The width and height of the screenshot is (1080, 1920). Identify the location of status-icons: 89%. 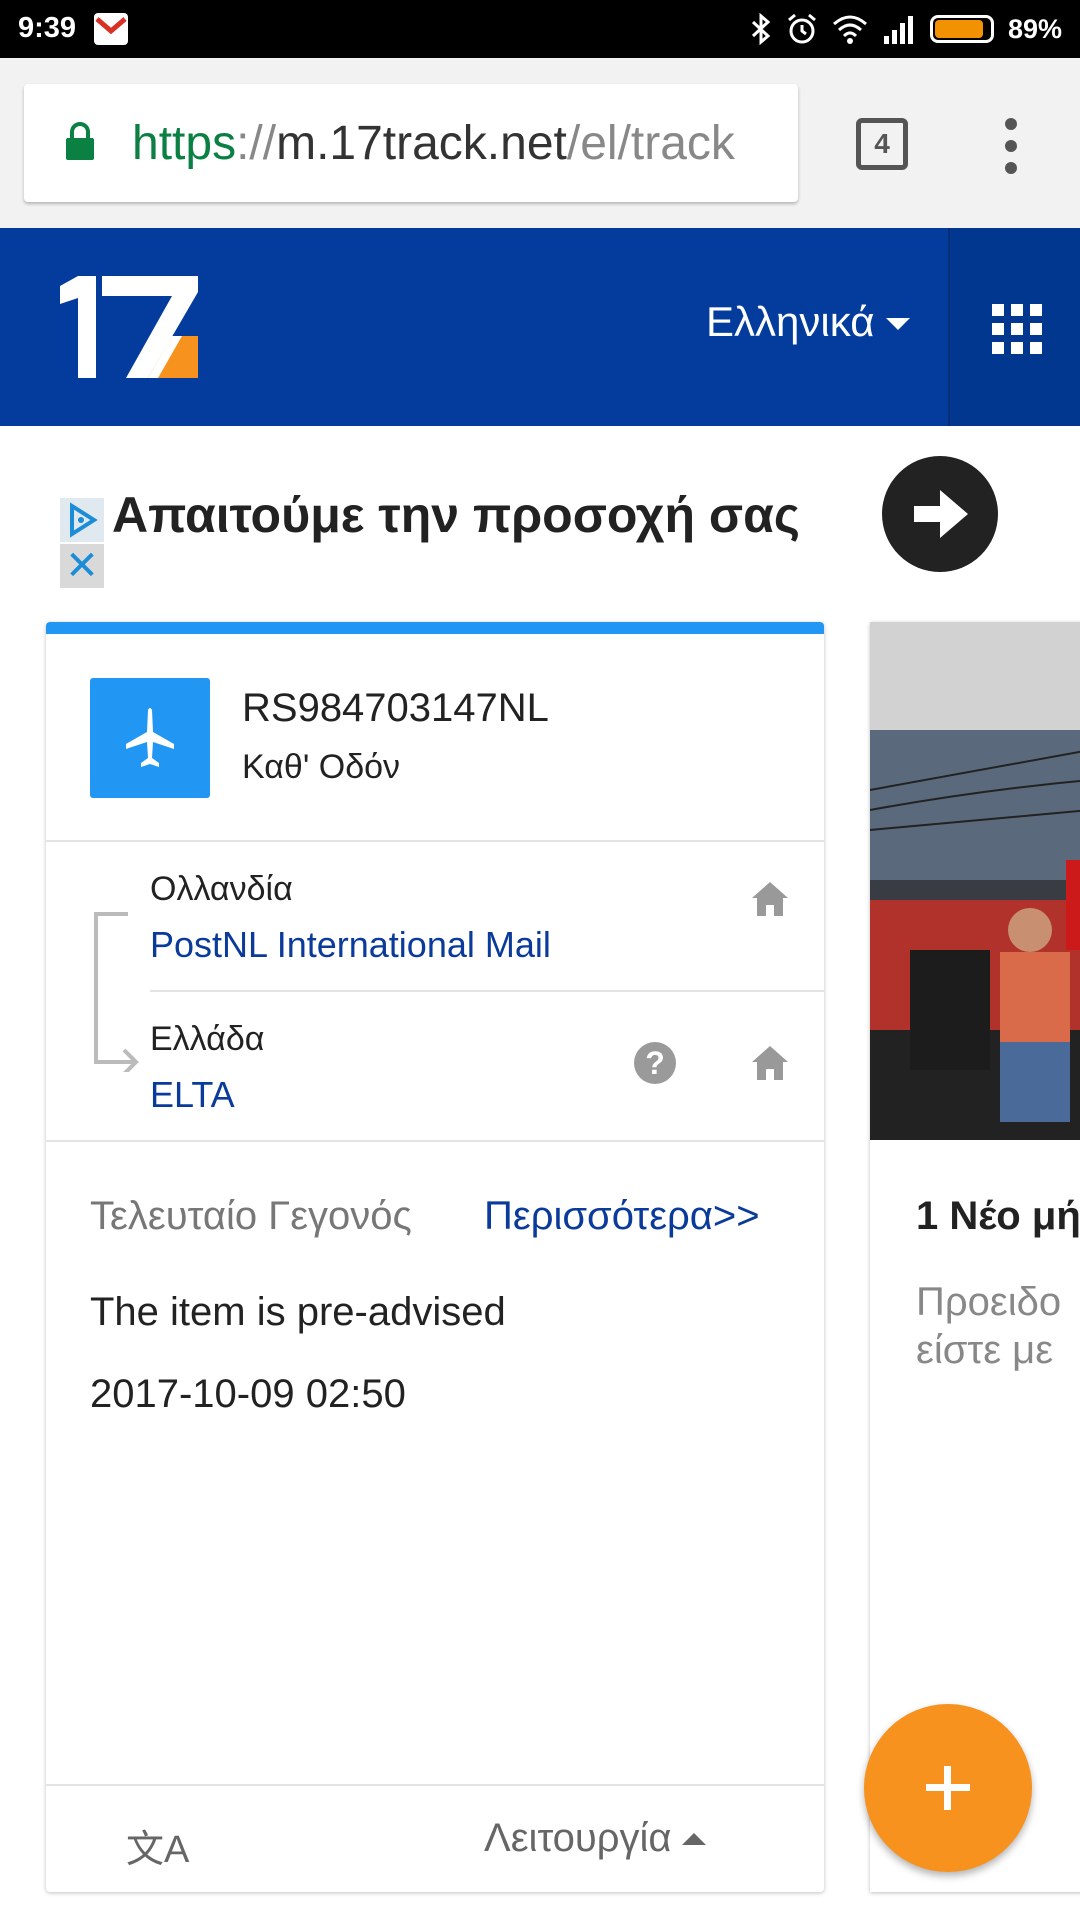
(906, 29).